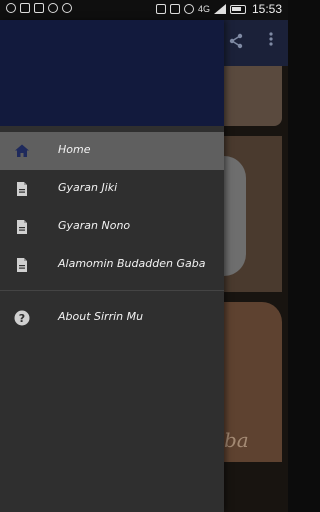 Image resolution: width=320 pixels, height=512 pixels. I want to click on no-sim-icon, so click(174, 9).